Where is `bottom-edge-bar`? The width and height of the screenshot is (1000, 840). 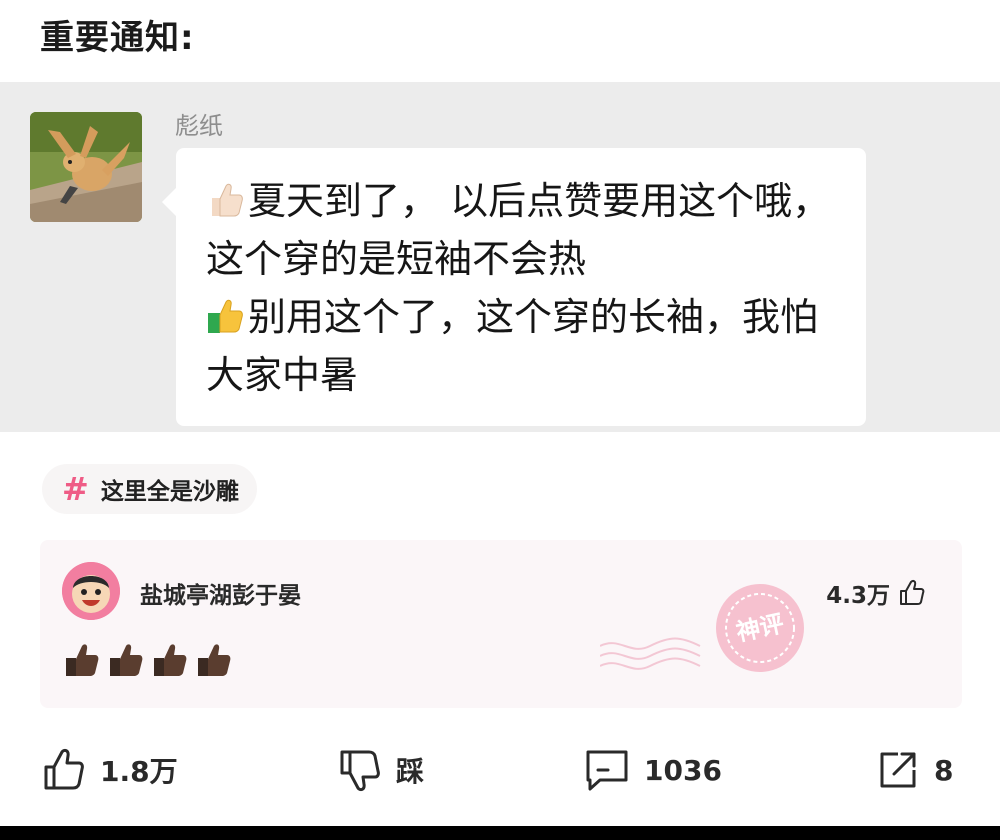
bottom-edge-bar is located at coordinates (500, 833).